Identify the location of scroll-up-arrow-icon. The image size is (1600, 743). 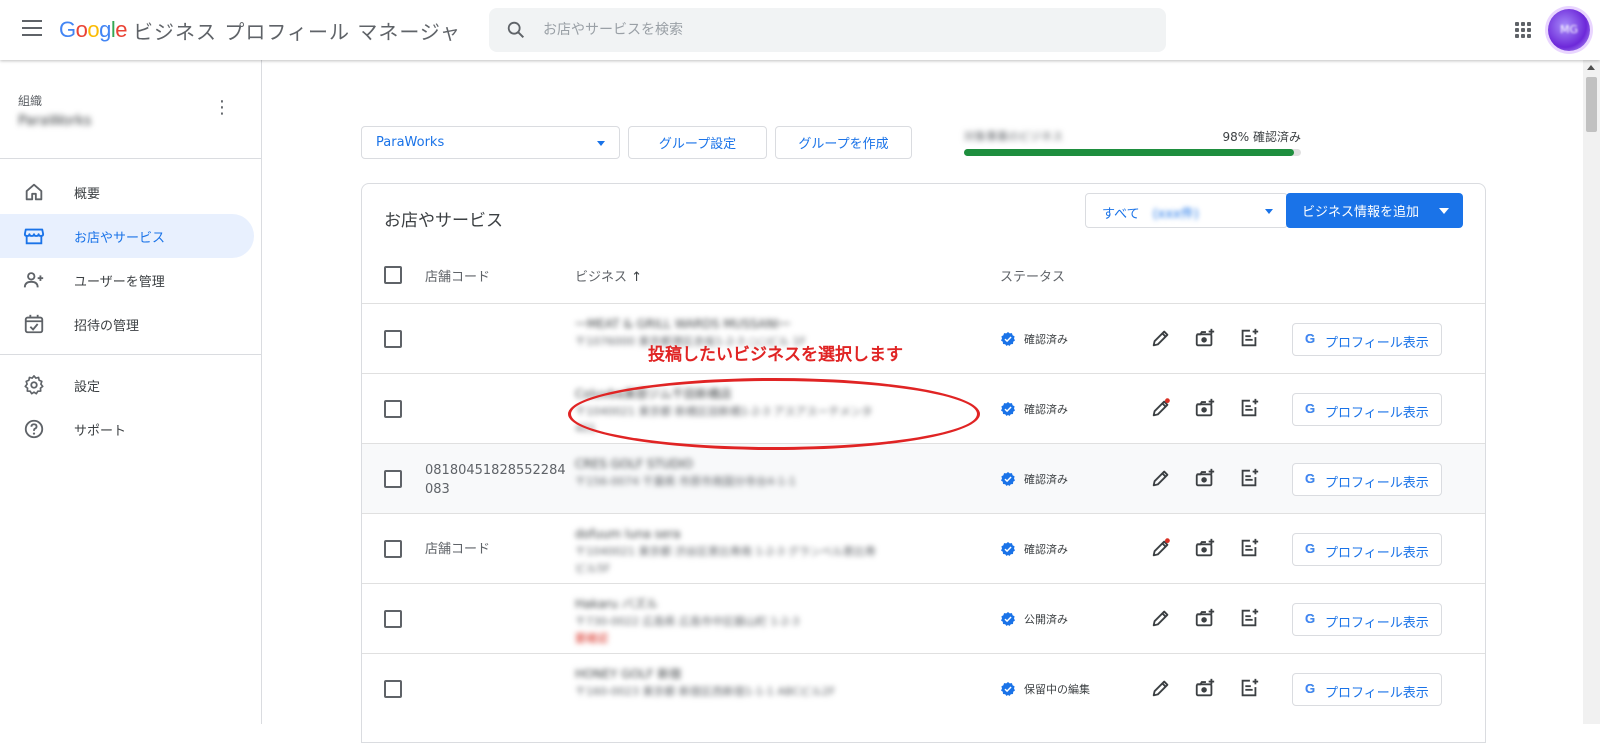
(1591, 67).